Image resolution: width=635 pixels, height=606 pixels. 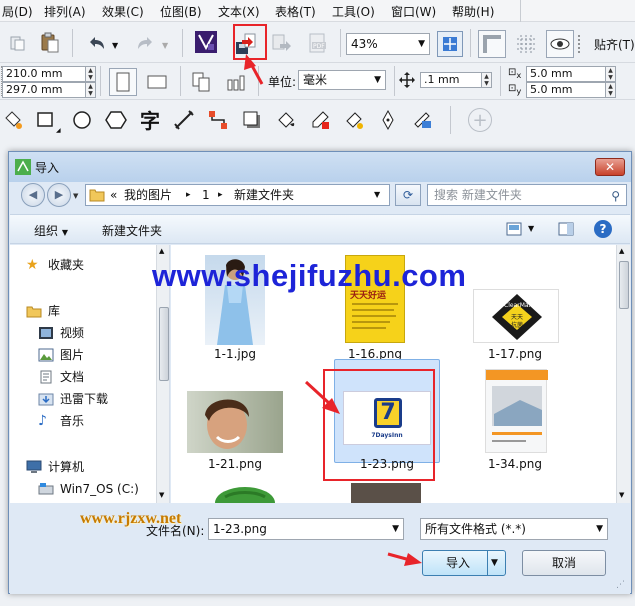 I want to click on breadcrumb-folder-1: 1, so click(x=206, y=195).